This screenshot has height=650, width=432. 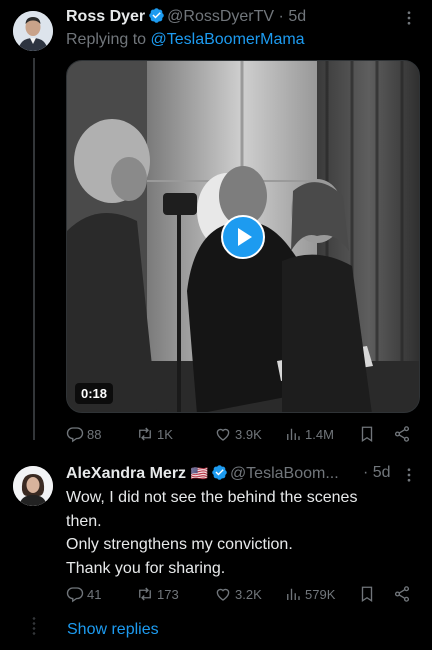 I want to click on tweet-header: Ross Dyer @RossDyerTV · 5d, so click(x=186, y=17).